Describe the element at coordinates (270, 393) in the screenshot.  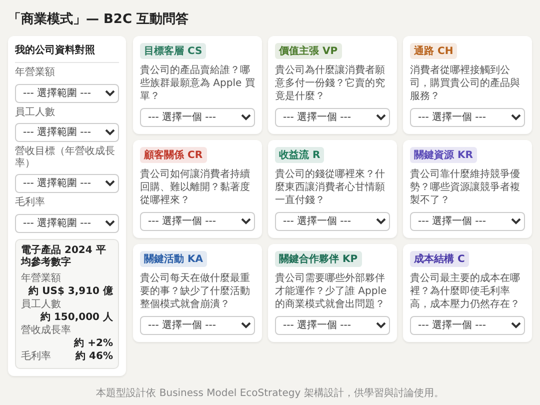
I see `footer-note: 本題型設計依 Business Model EcoStrategy 架構設計，供學習與討論使用。` at that location.